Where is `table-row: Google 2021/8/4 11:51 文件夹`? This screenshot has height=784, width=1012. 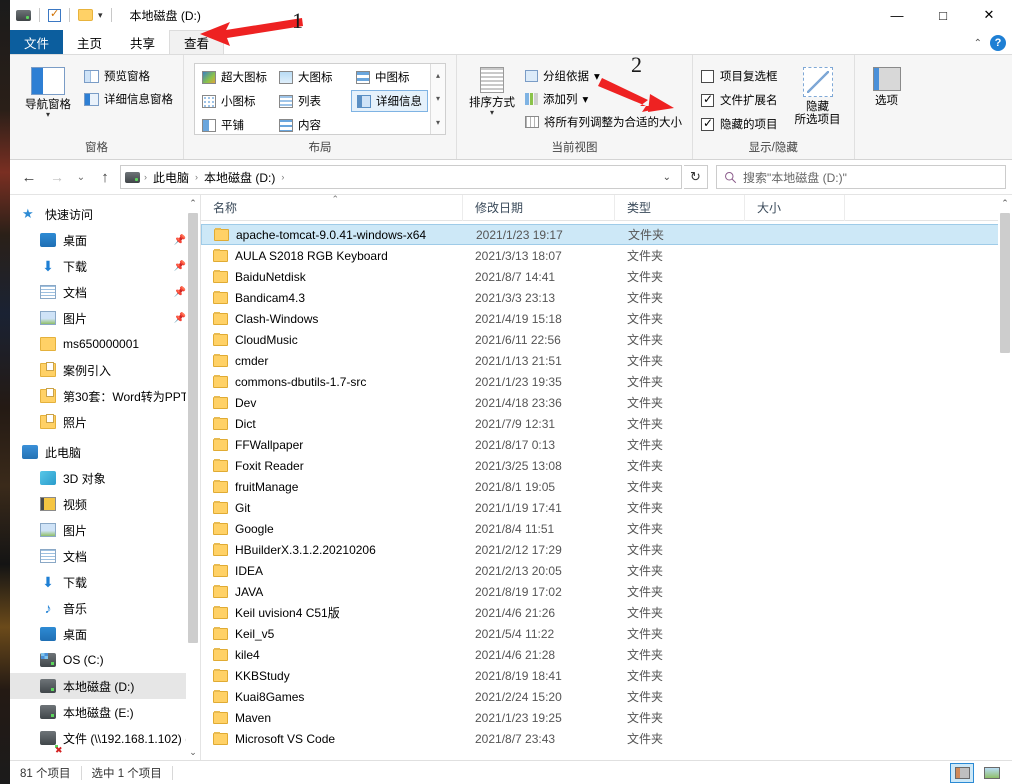 table-row: Google 2021/8/4 11:51 文件夹 is located at coordinates (606, 528).